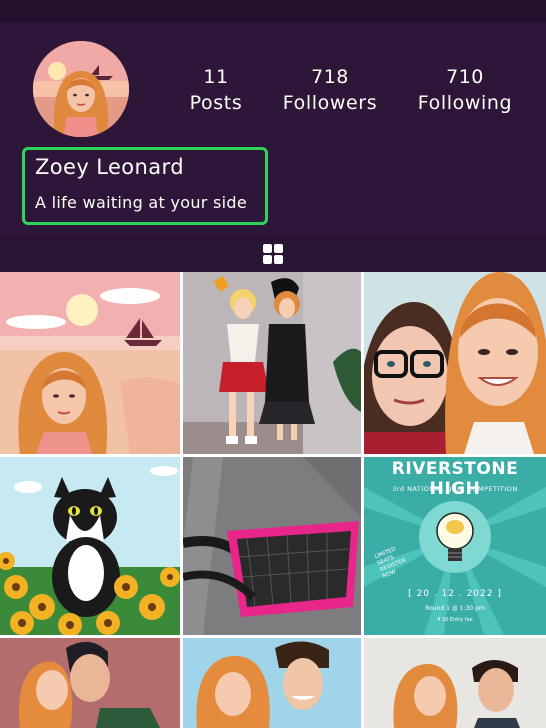 The height and width of the screenshot is (728, 546). Describe the element at coordinates (330, 103) in the screenshot. I see `followers-label: Followers` at that location.